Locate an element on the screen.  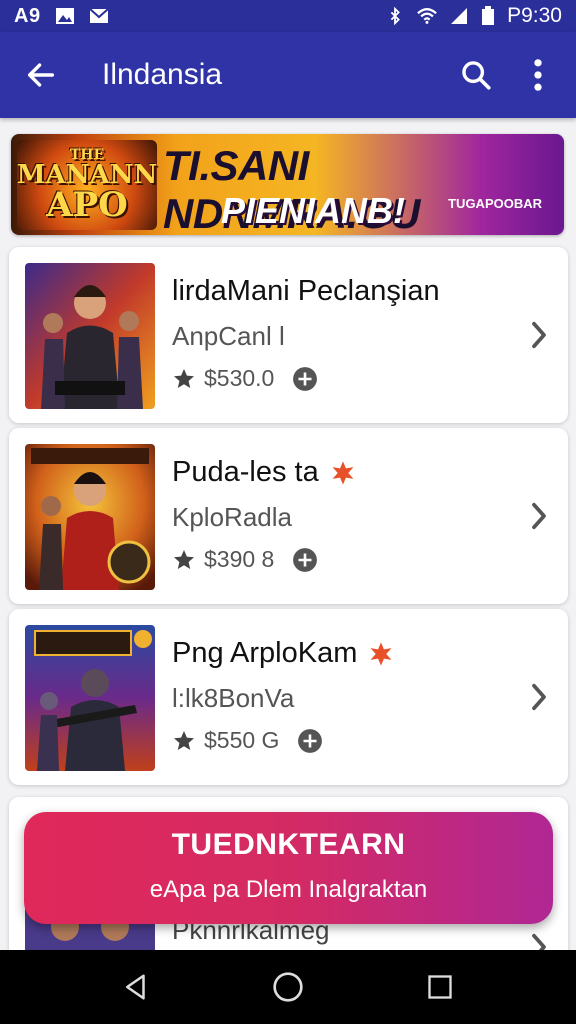
back-button is located at coordinates (41, 75).